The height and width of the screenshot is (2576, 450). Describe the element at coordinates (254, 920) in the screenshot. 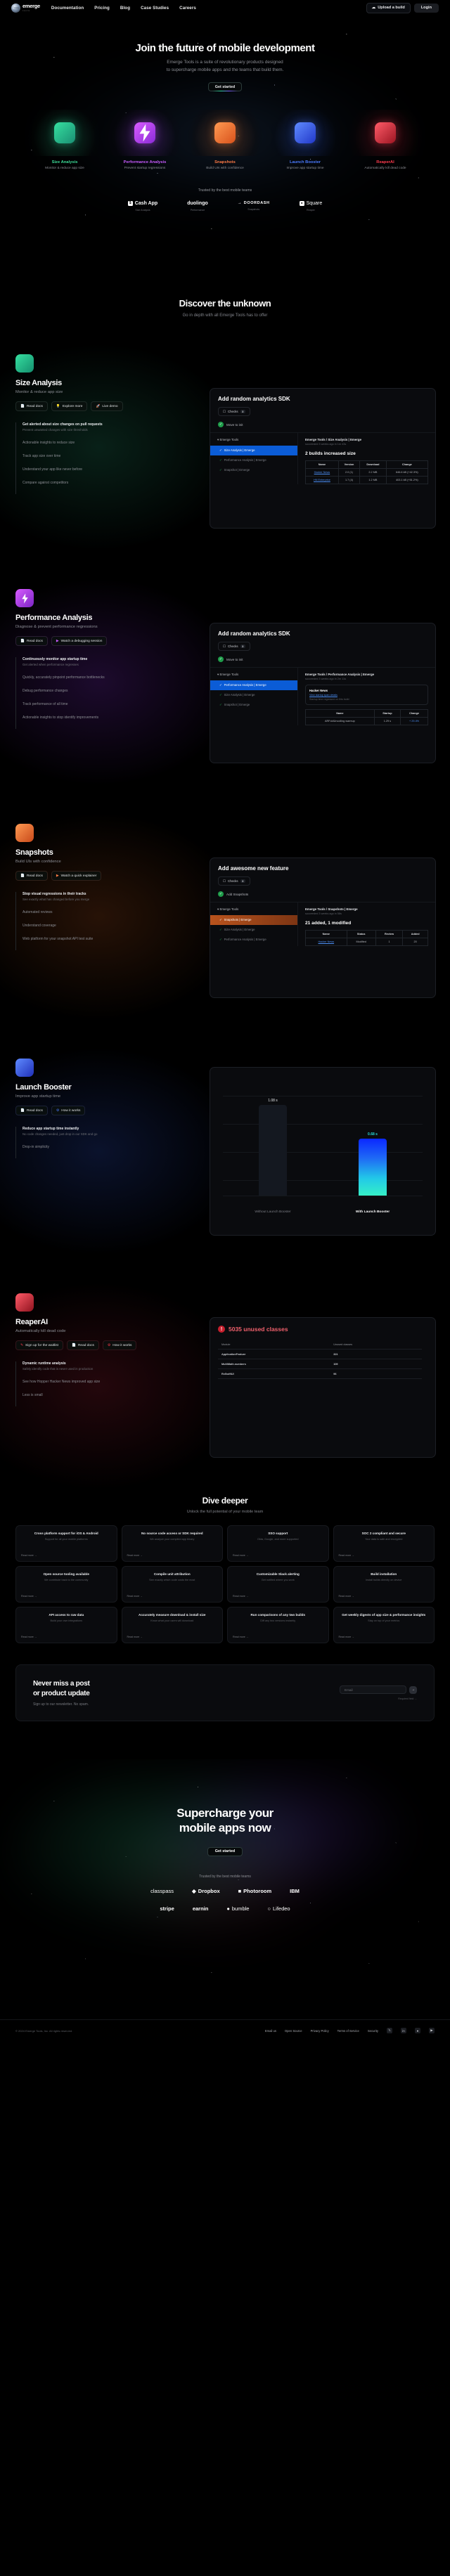

I see `sidebar-item-snapshots: ✓ Snapshots | Emerge` at that location.